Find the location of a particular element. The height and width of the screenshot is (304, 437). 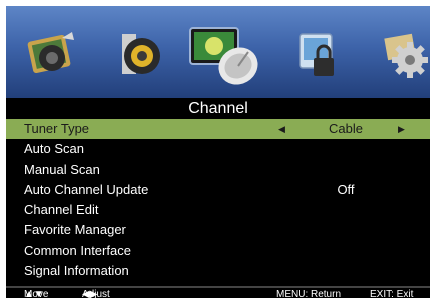

menu-item-value: Off is located at coordinates (346, 189).